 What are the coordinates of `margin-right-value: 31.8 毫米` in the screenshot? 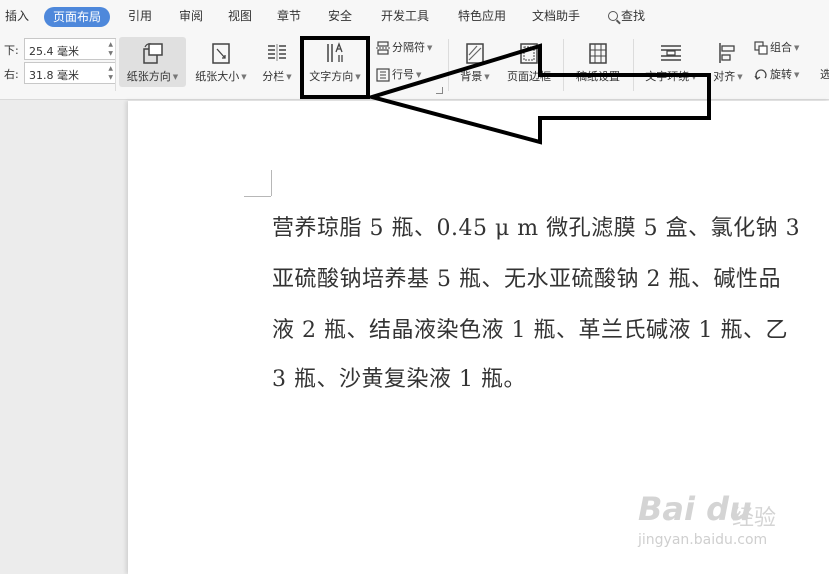 It's located at (54, 75).